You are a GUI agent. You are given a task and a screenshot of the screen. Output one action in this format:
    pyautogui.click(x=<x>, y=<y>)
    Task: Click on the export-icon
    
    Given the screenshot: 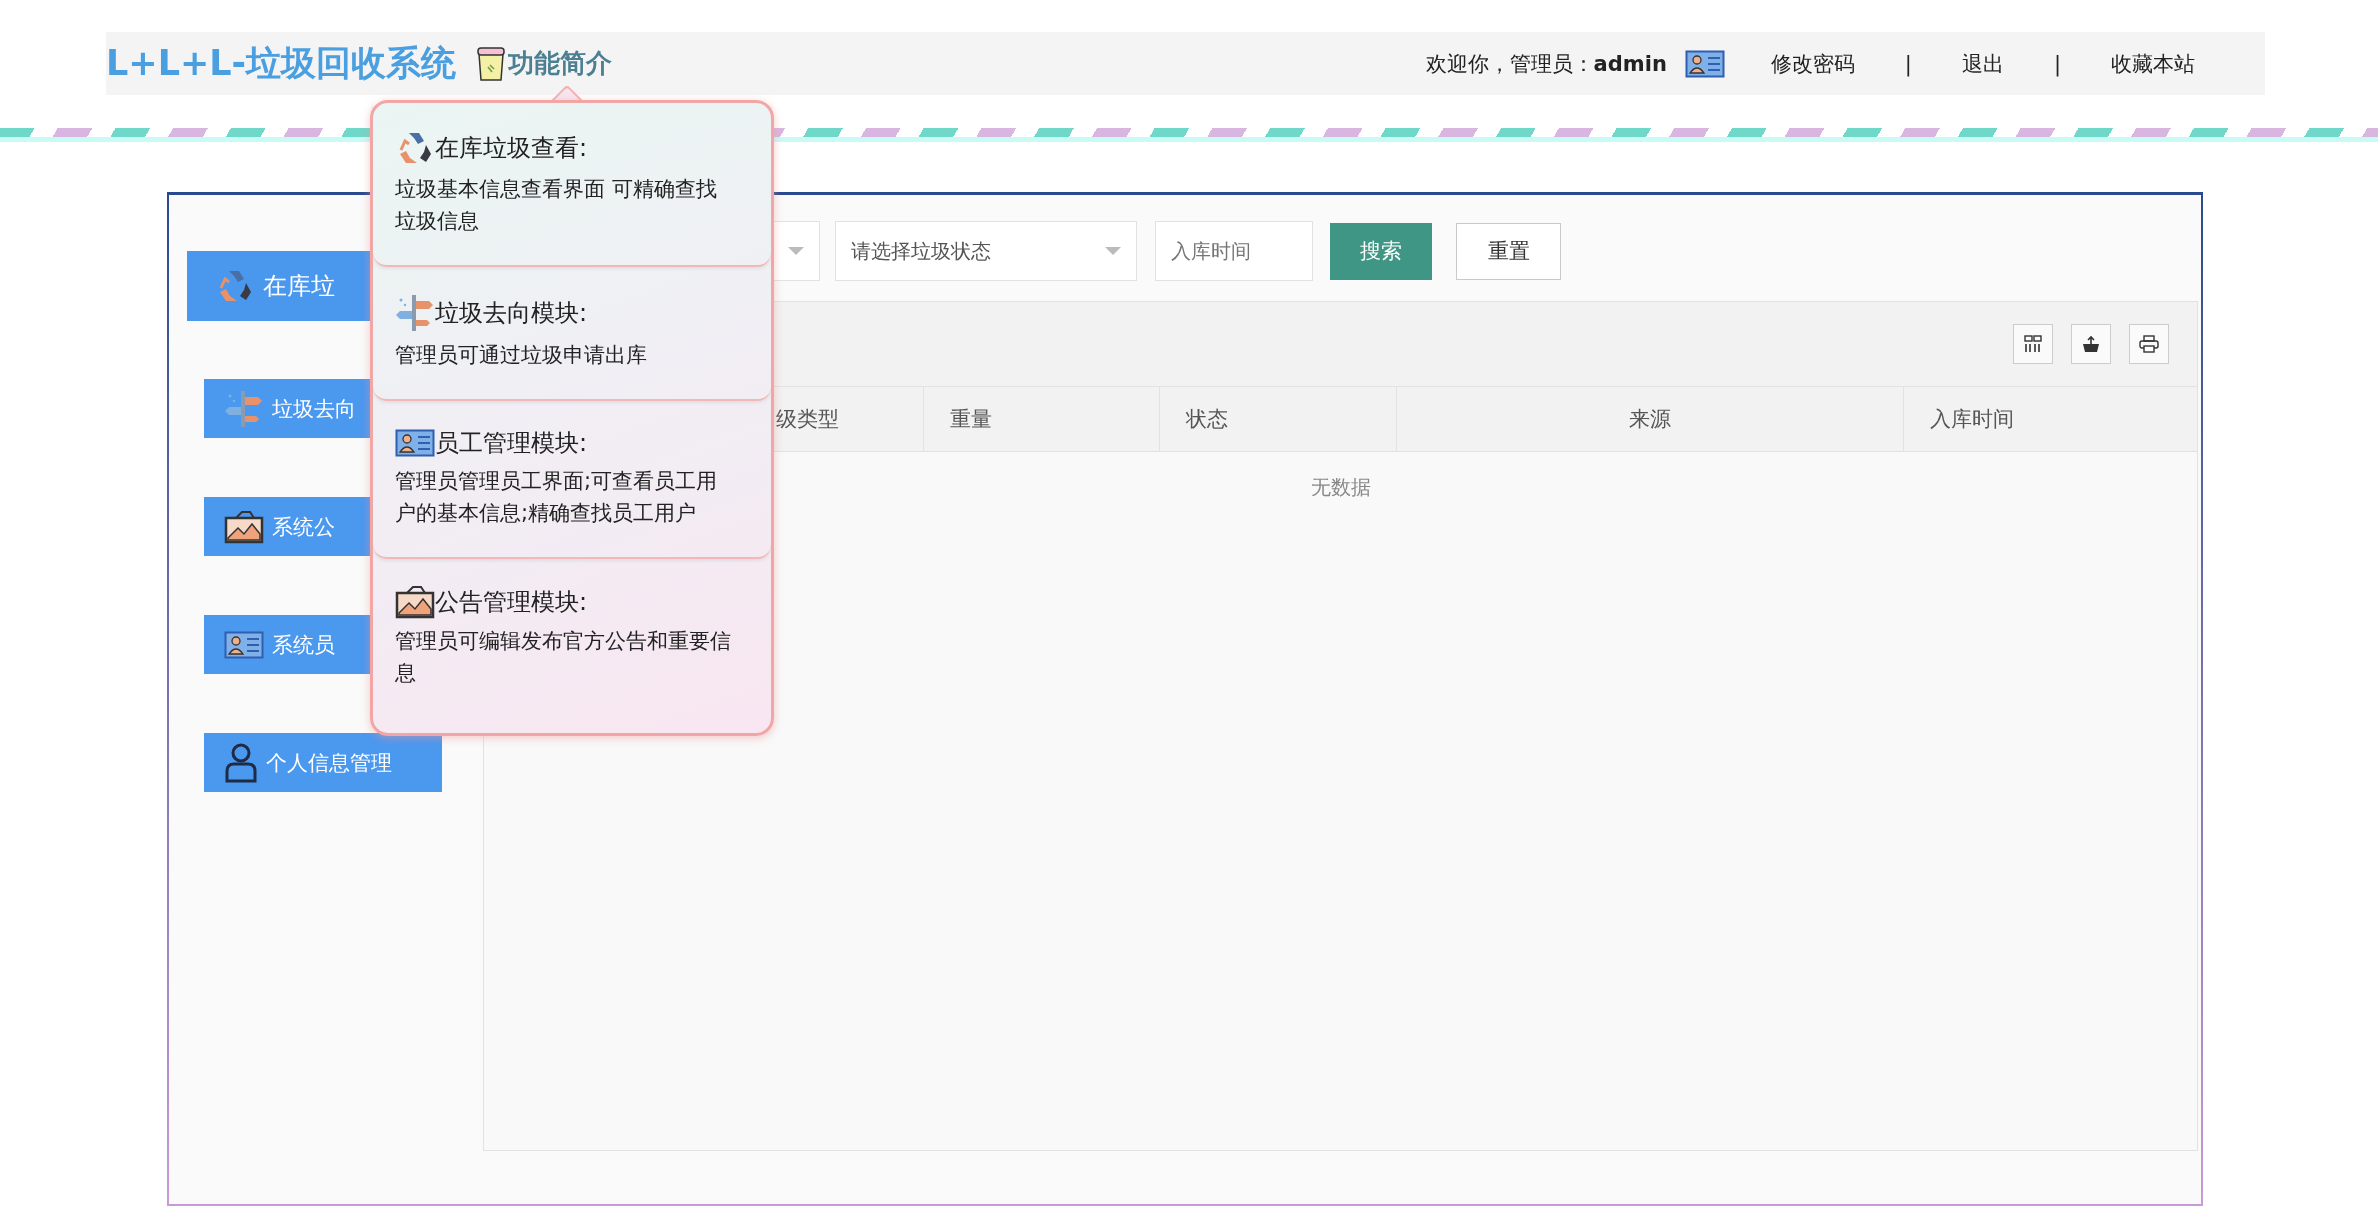 What is the action you would take?
    pyautogui.click(x=2091, y=344)
    